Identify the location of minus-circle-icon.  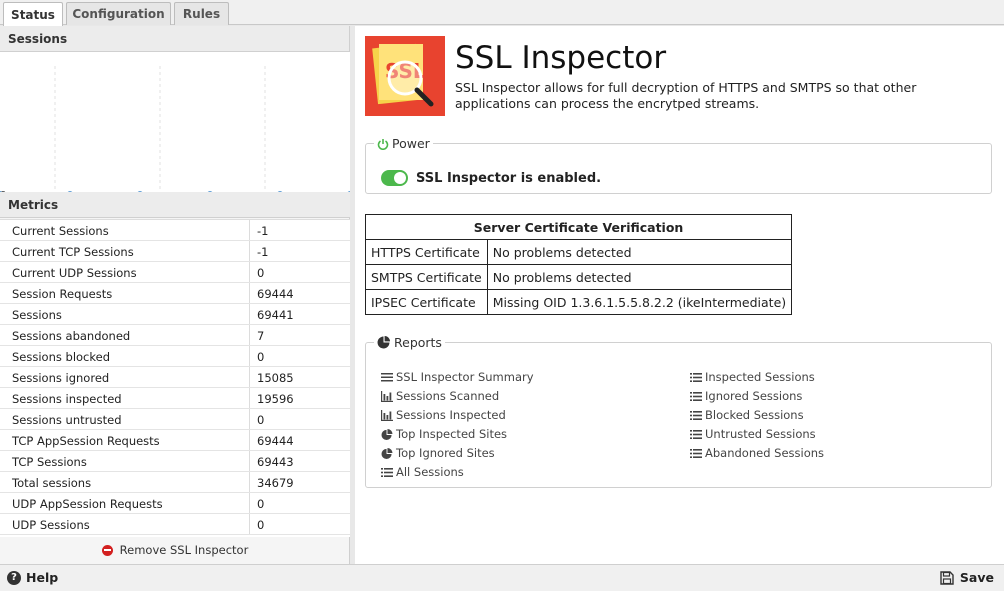
(107, 550).